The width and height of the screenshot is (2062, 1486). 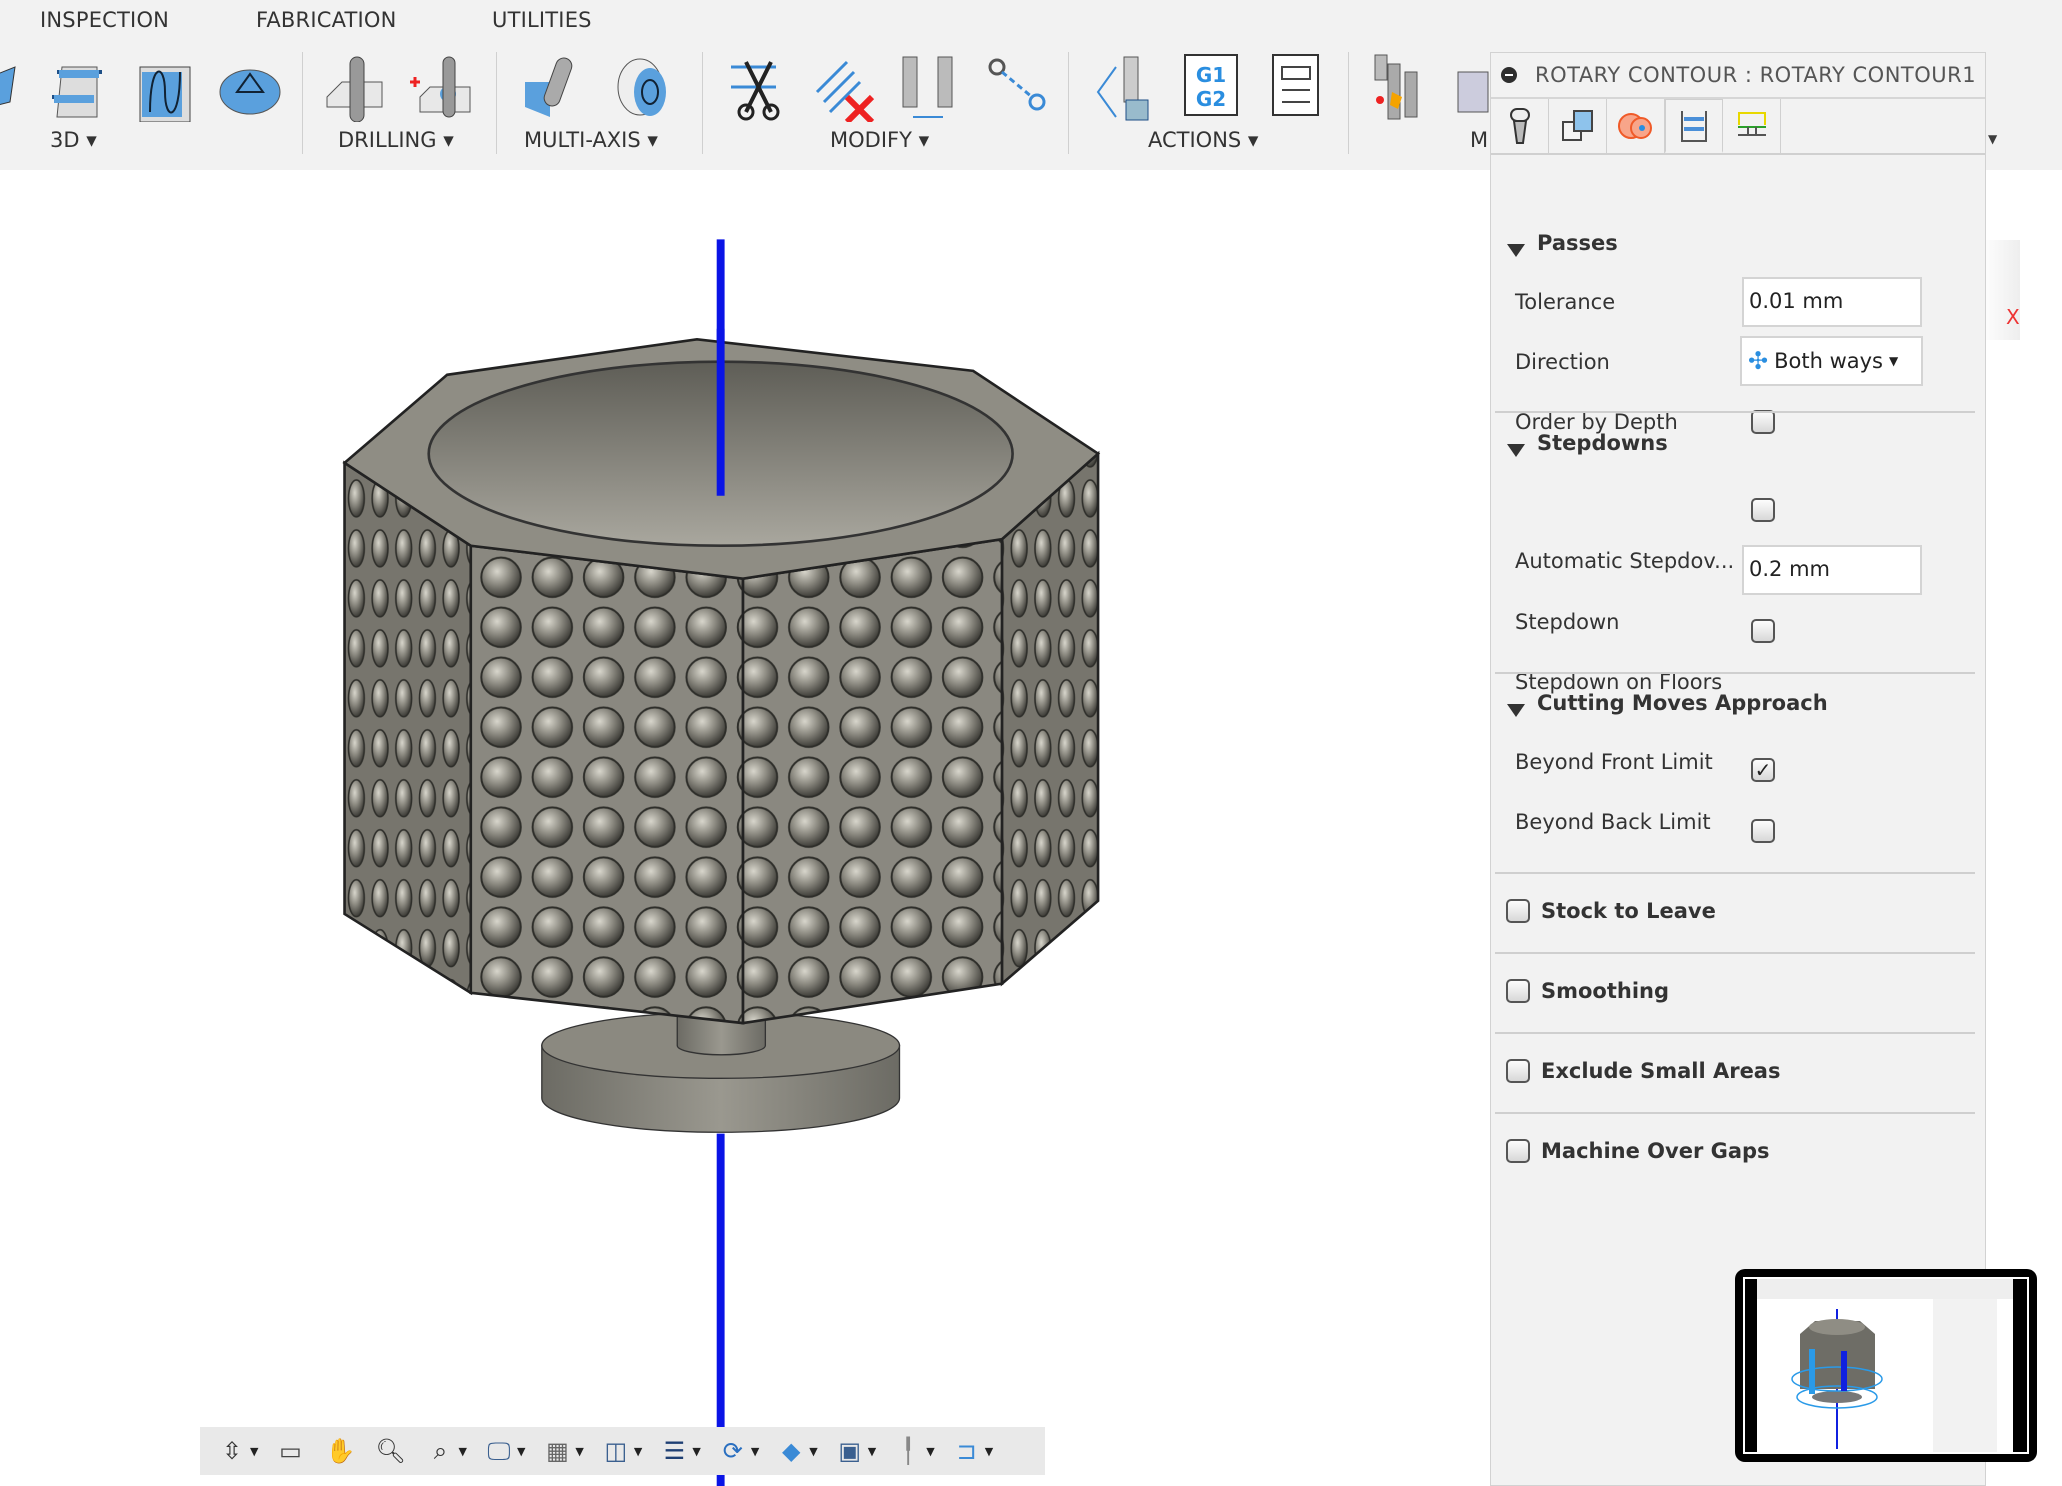 What do you see at coordinates (721, 1072) in the screenshot?
I see `part-base` at bounding box center [721, 1072].